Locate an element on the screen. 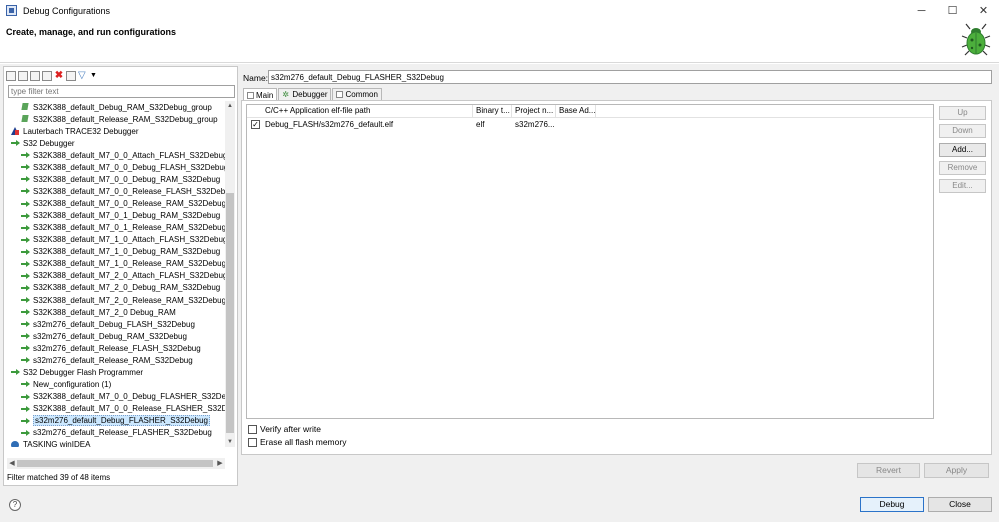  minimize-button: ─ is located at coordinates (921, 10).